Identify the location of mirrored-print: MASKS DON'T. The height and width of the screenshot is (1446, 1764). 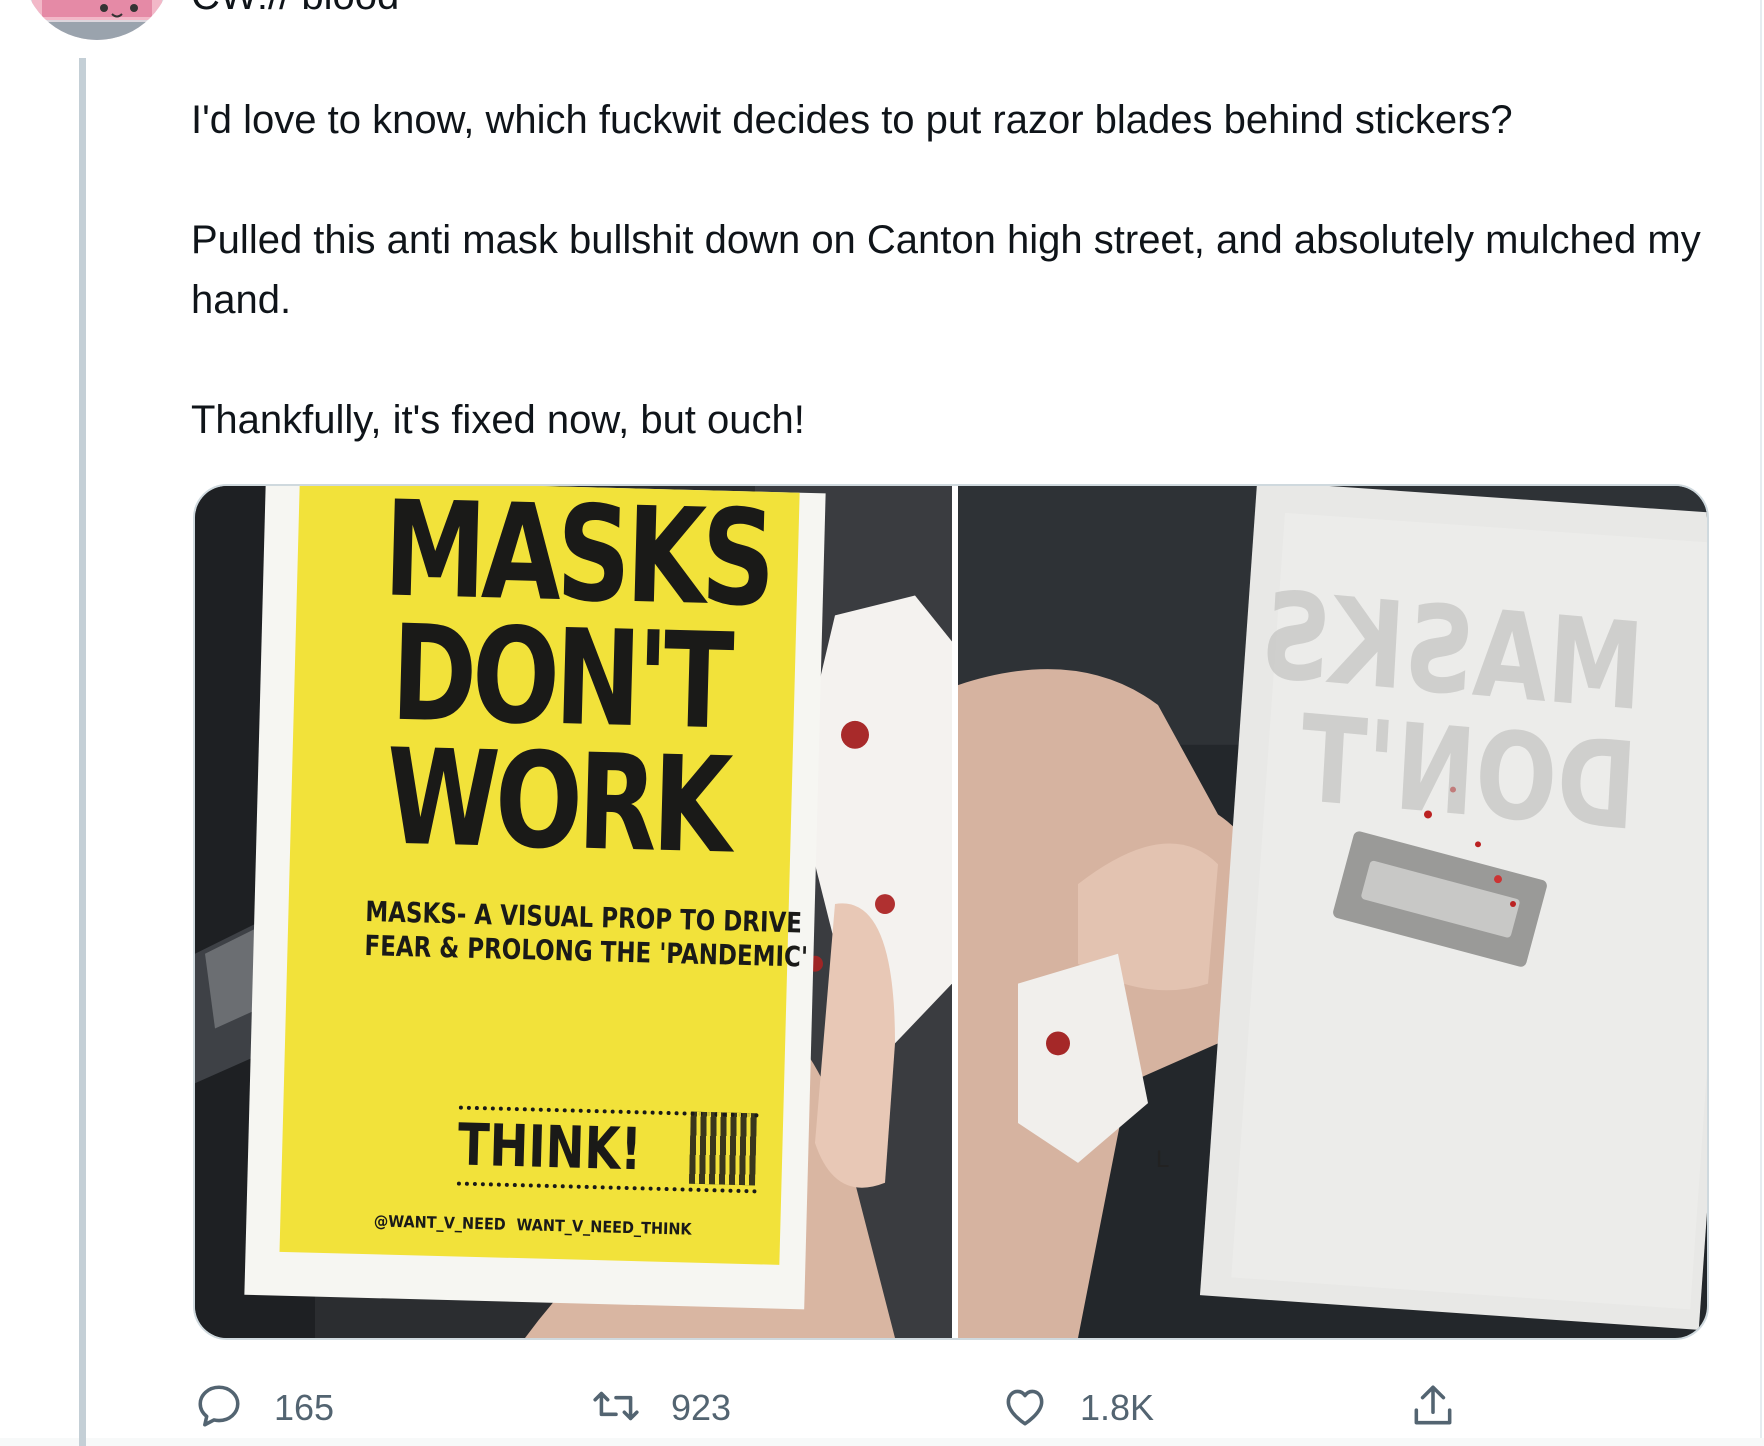
(1452, 712).